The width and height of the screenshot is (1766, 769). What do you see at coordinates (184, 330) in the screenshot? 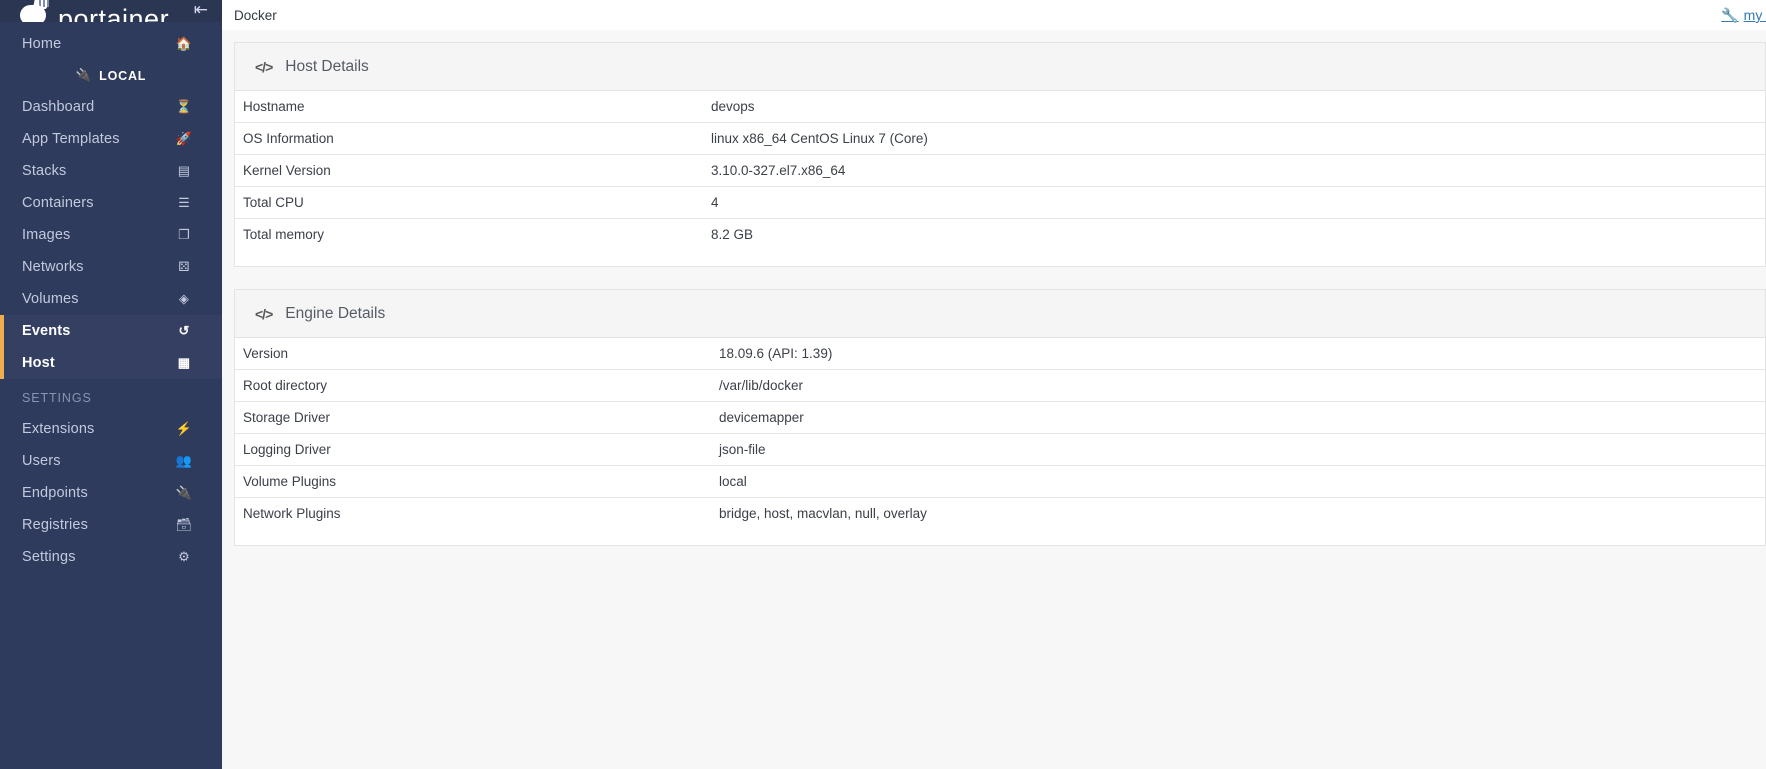
I see `history-icon: ↺` at bounding box center [184, 330].